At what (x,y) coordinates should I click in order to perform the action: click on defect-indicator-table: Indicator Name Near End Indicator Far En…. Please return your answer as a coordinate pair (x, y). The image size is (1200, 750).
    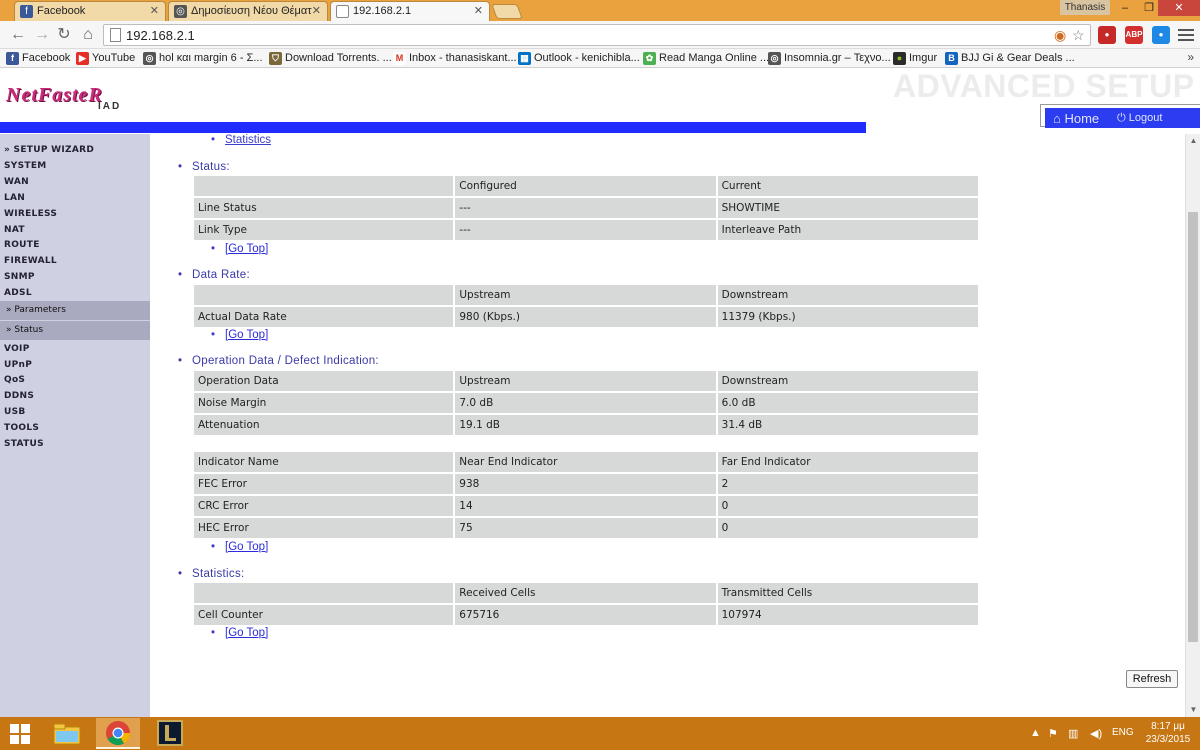
    Looking at the image, I should click on (586, 495).